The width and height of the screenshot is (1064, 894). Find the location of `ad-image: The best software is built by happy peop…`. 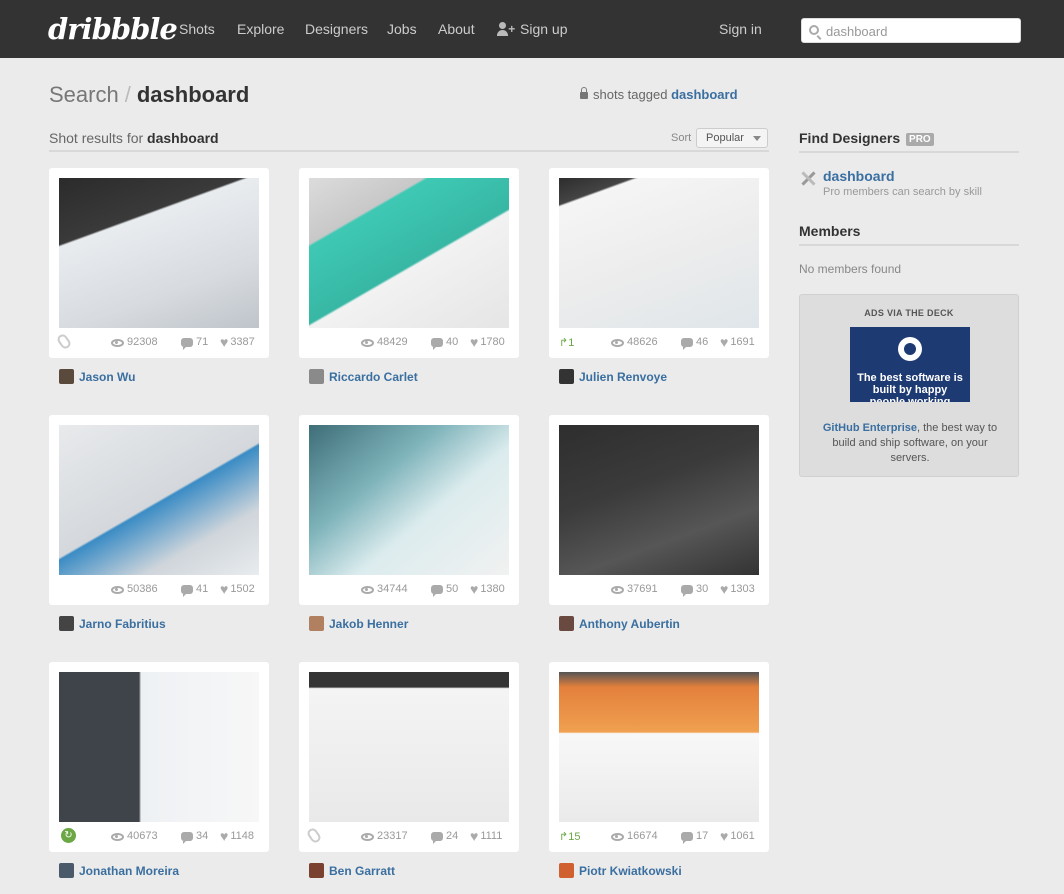

ad-image: The best software is built by happy peop… is located at coordinates (910, 364).